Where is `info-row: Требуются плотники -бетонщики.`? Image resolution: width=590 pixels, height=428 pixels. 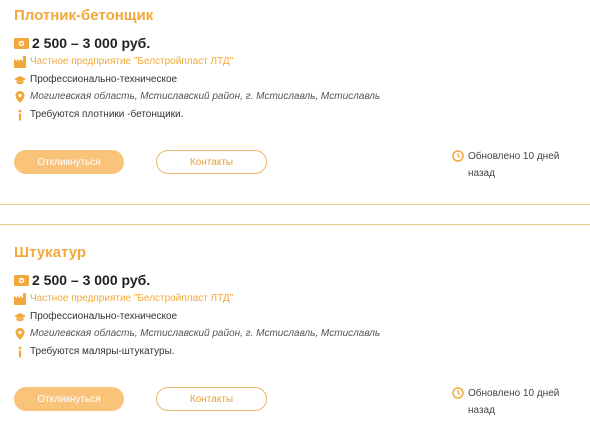
info-row: Требуются плотники -бетонщики. is located at coordinates (98, 114).